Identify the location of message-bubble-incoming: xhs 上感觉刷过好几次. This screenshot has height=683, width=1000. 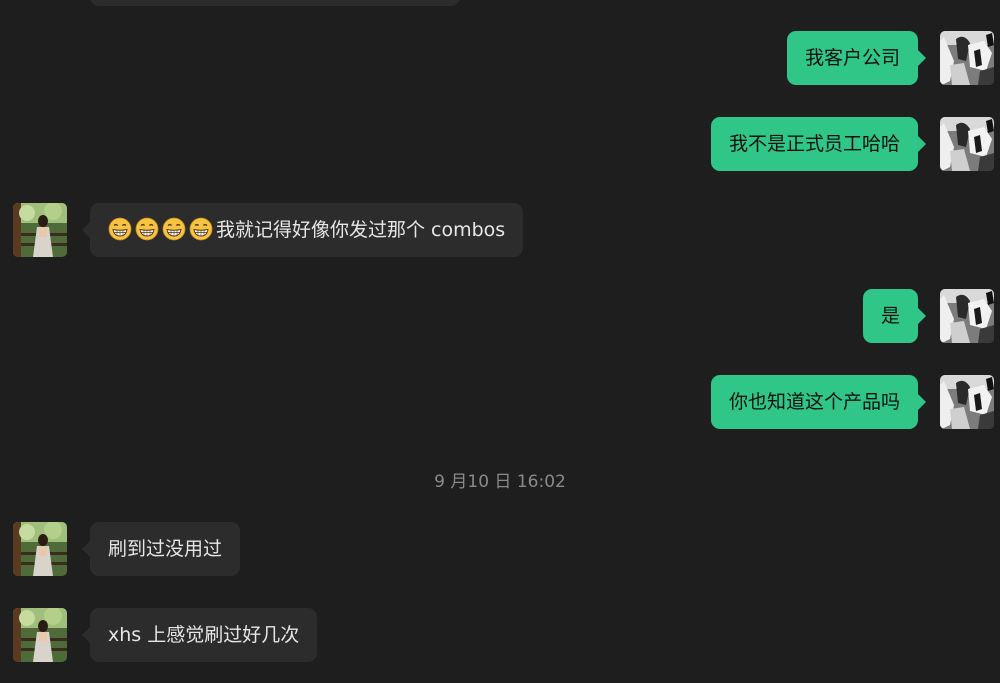
(199, 635).